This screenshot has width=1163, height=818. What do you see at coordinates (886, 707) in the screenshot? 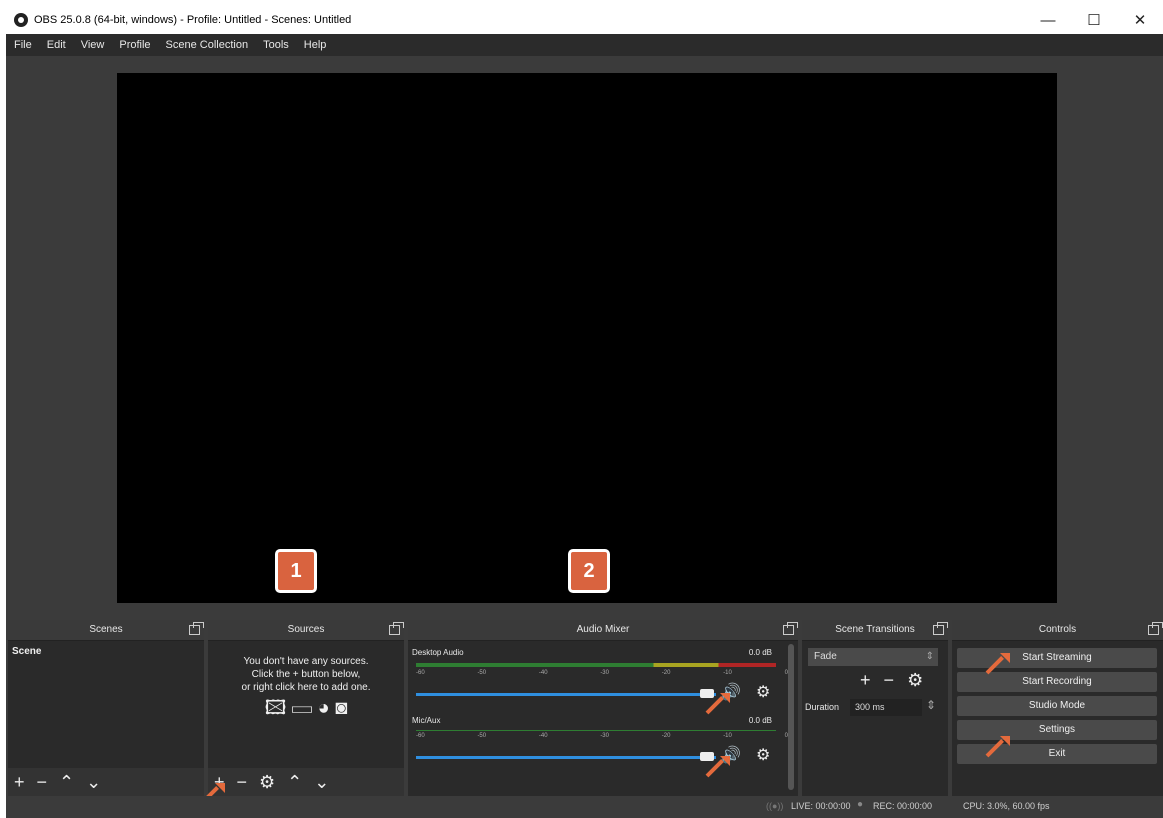
I see `duration-input: 300 ms` at bounding box center [886, 707].